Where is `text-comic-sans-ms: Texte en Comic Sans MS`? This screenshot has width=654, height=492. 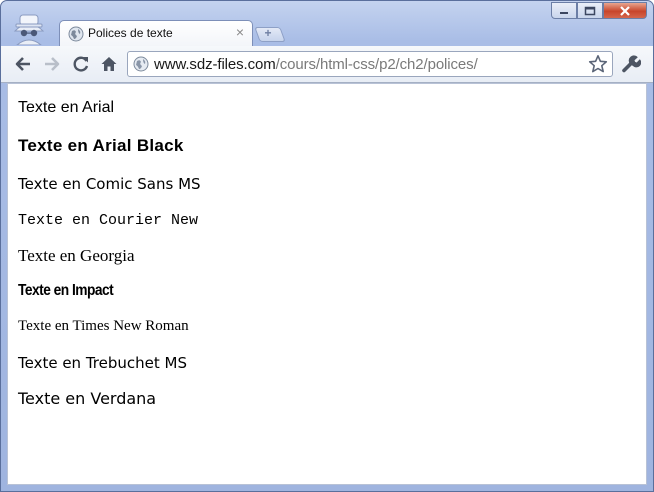 text-comic-sans-ms: Texte en Comic Sans MS is located at coordinates (109, 184).